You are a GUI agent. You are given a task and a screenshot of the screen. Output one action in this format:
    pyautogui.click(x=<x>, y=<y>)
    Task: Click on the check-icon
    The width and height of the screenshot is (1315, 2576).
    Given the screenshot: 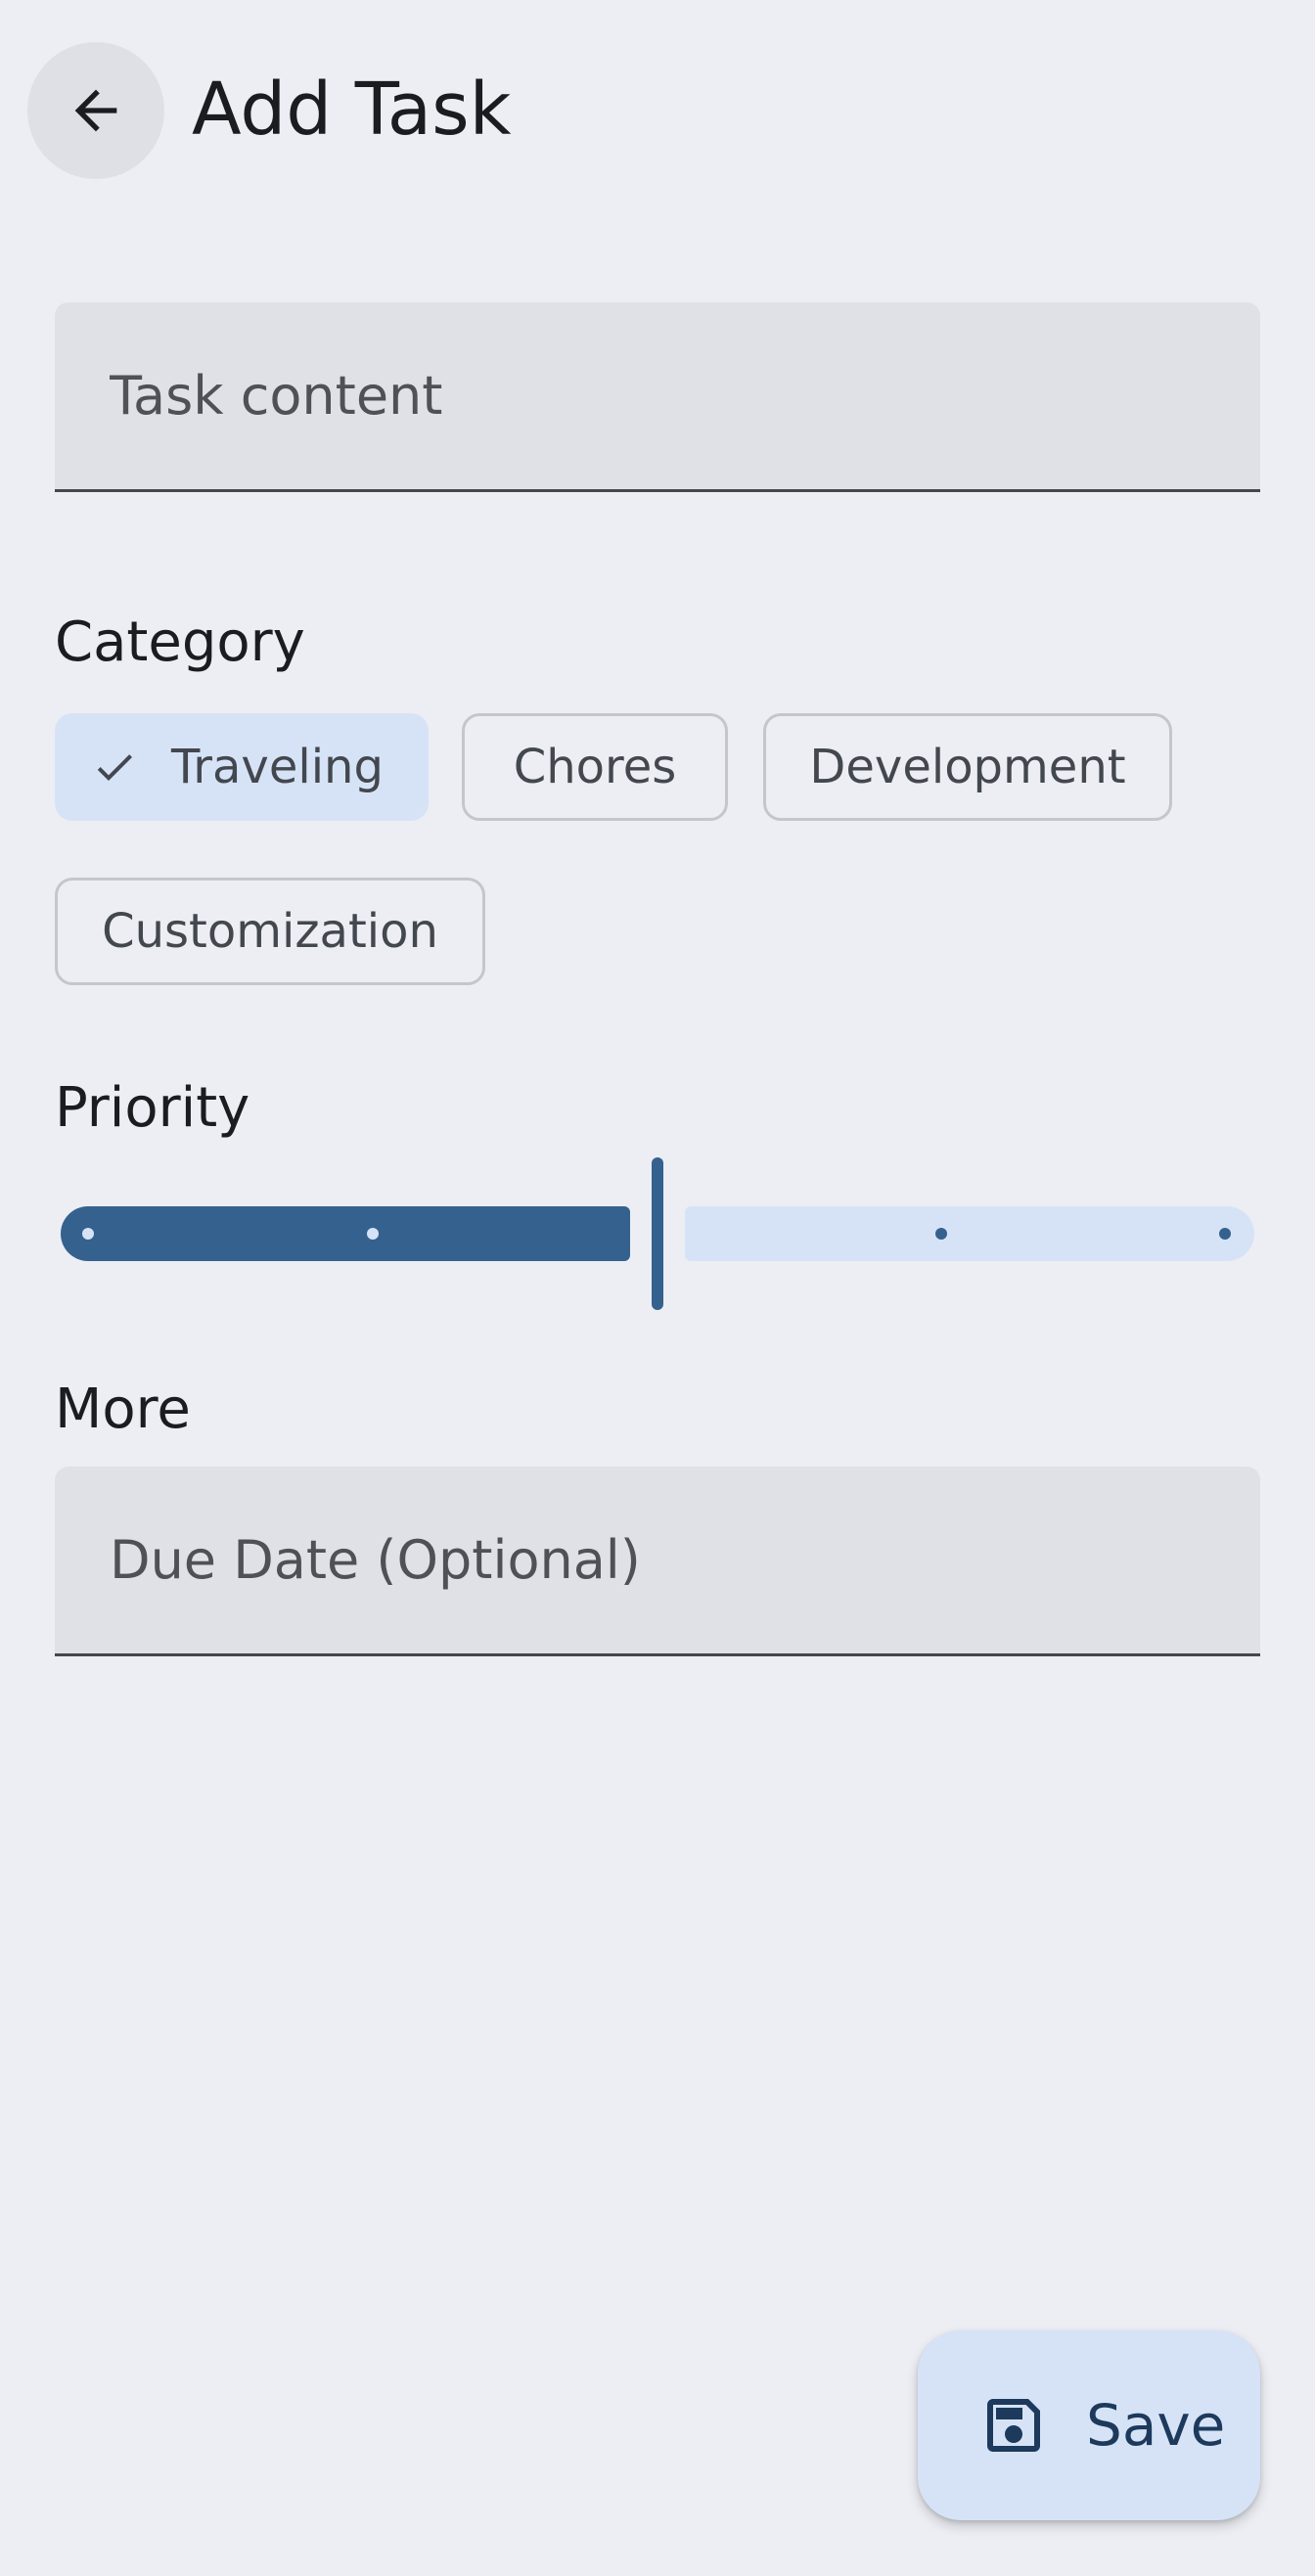 What is the action you would take?
    pyautogui.click(x=114, y=767)
    